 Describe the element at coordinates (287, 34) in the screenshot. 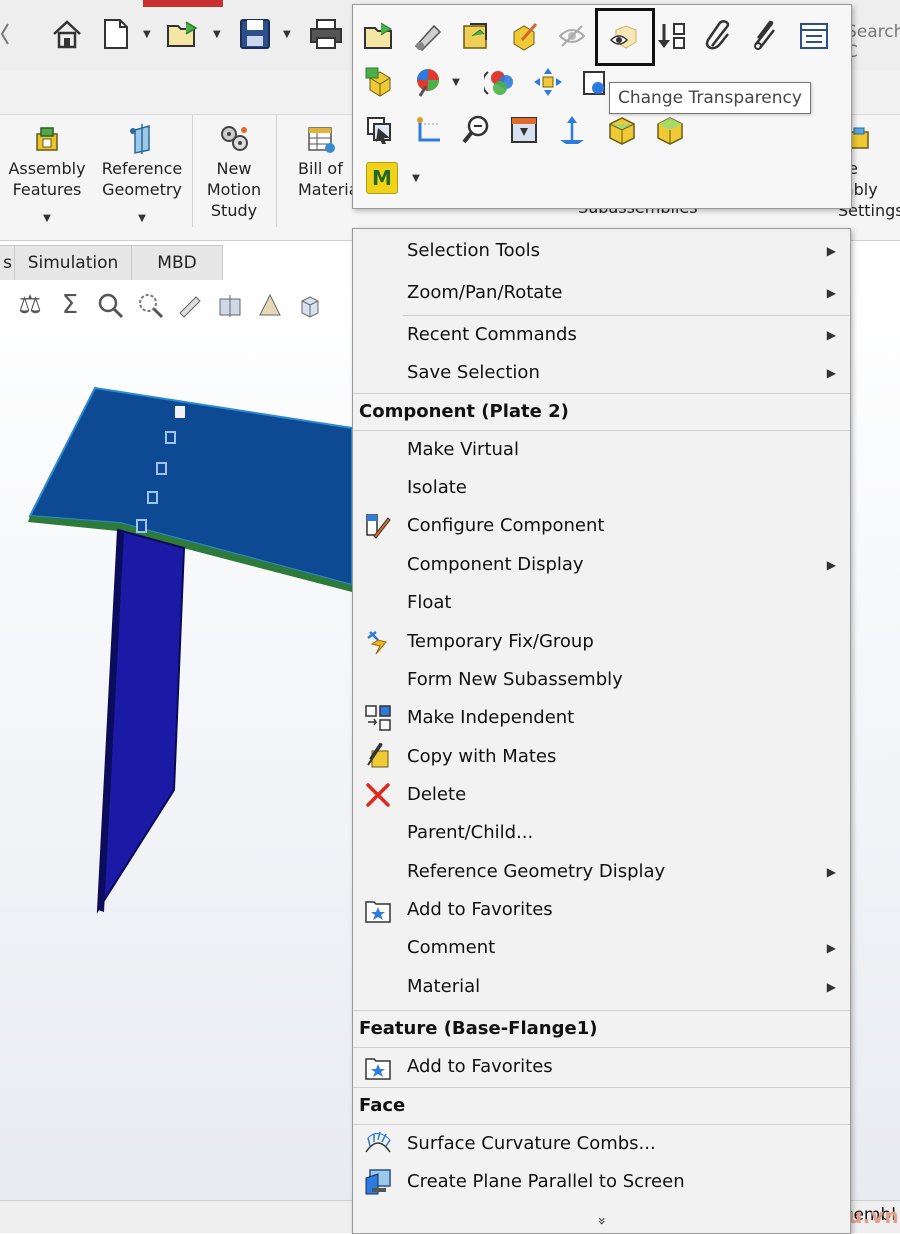

I see `save-dropdown-icon: ▼` at that location.